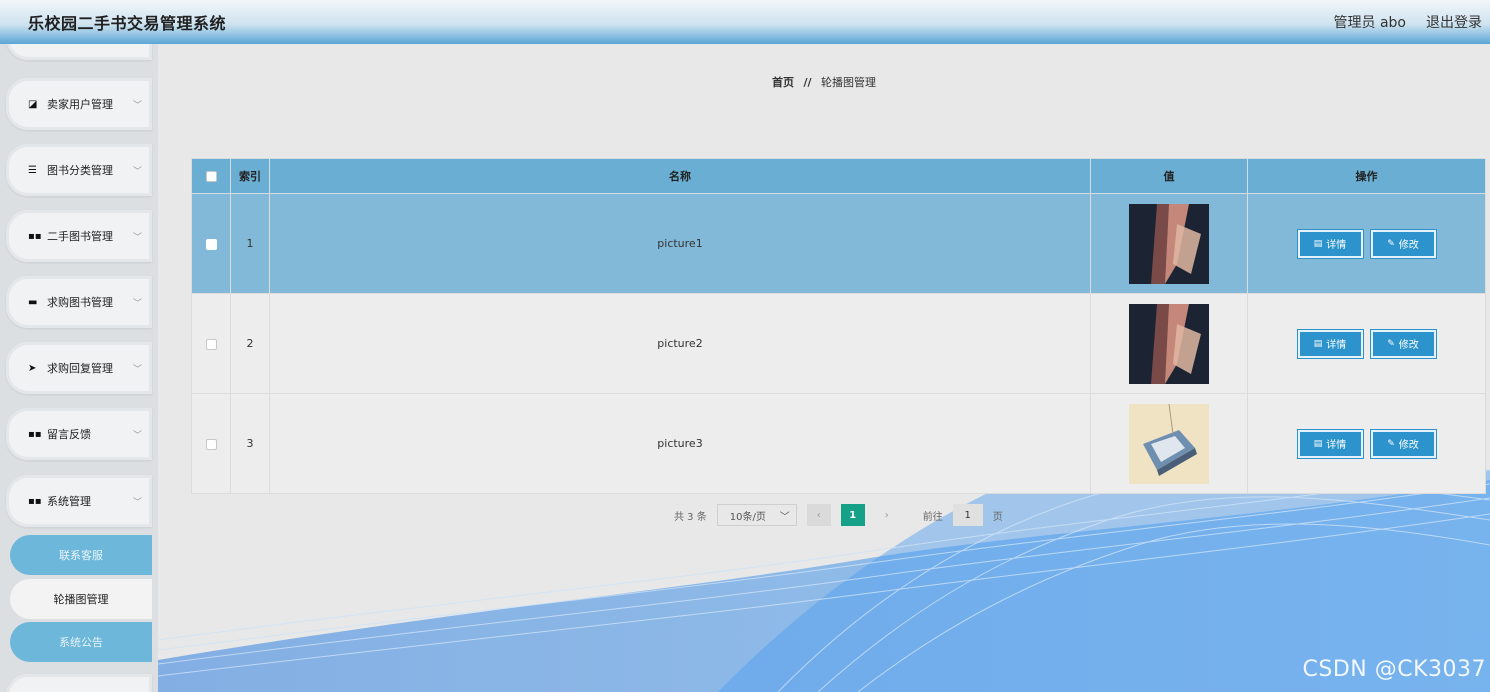  What do you see at coordinates (69, 434) in the screenshot?
I see `sidebar-item-label: 留言反馈` at bounding box center [69, 434].